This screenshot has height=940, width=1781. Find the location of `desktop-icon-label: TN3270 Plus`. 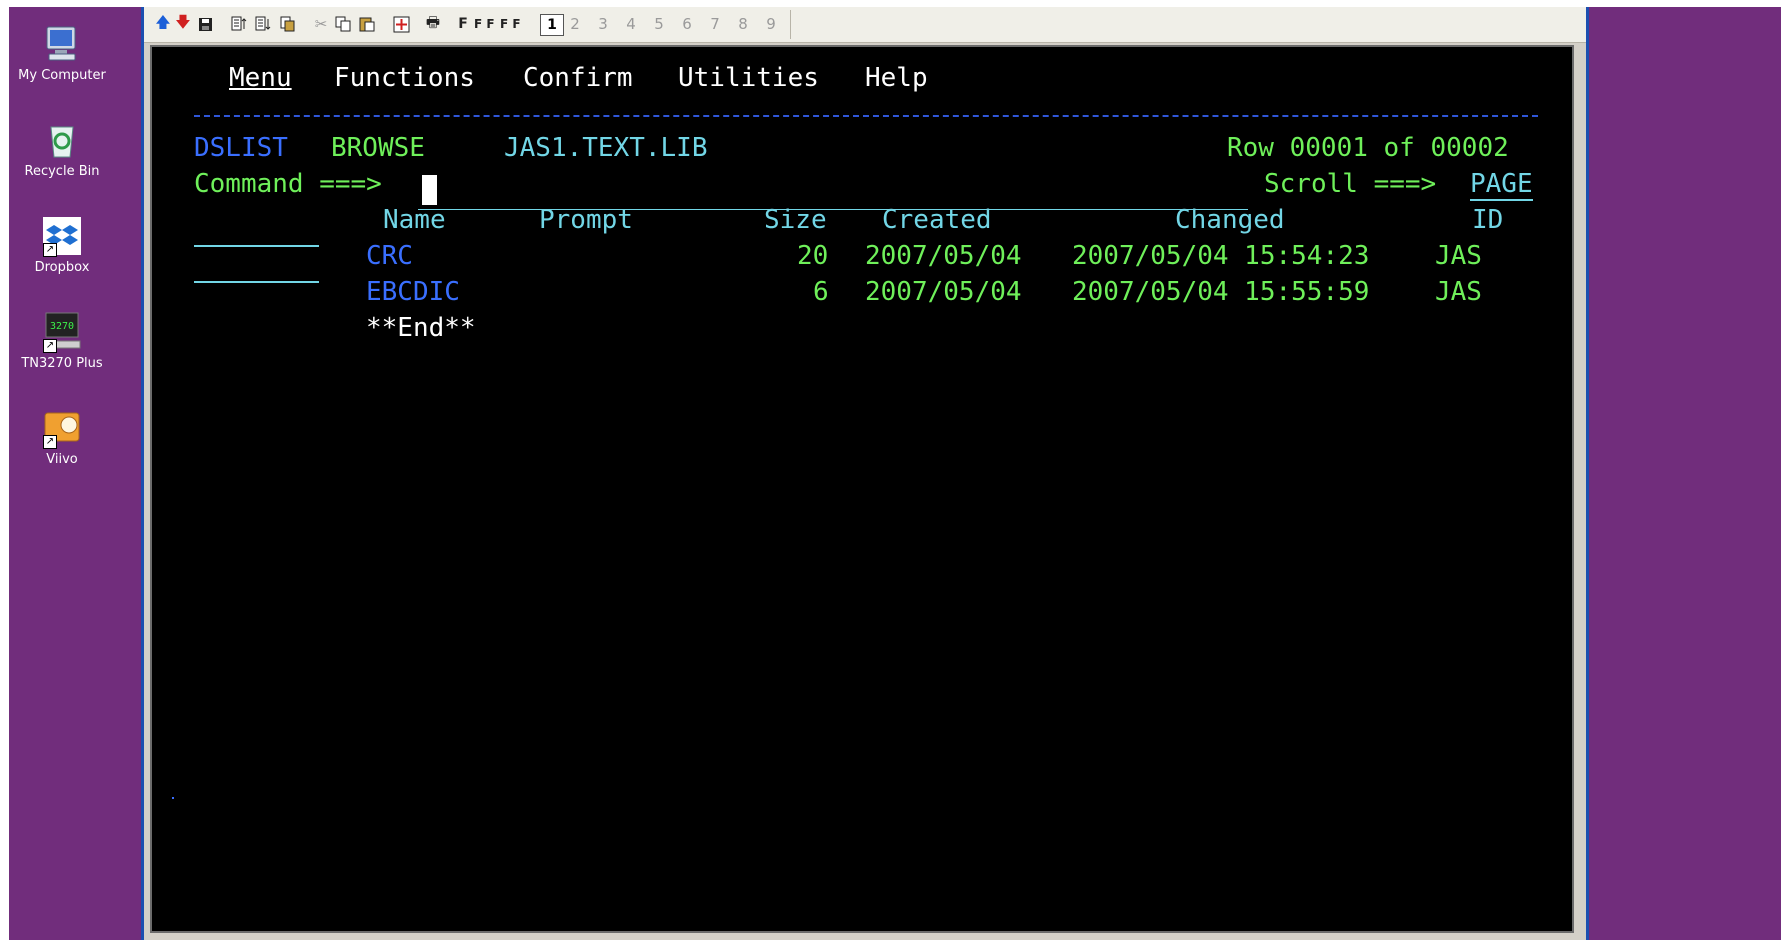

desktop-icon-label: TN3270 Plus is located at coordinates (62, 363).